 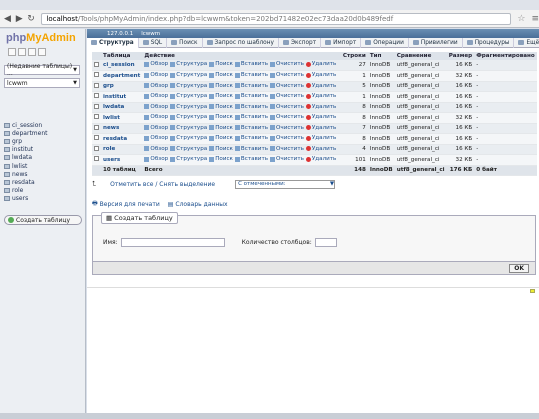 What do you see at coordinates (44, 150) in the screenshot?
I see `sidebar-item-institut: institut` at bounding box center [44, 150].